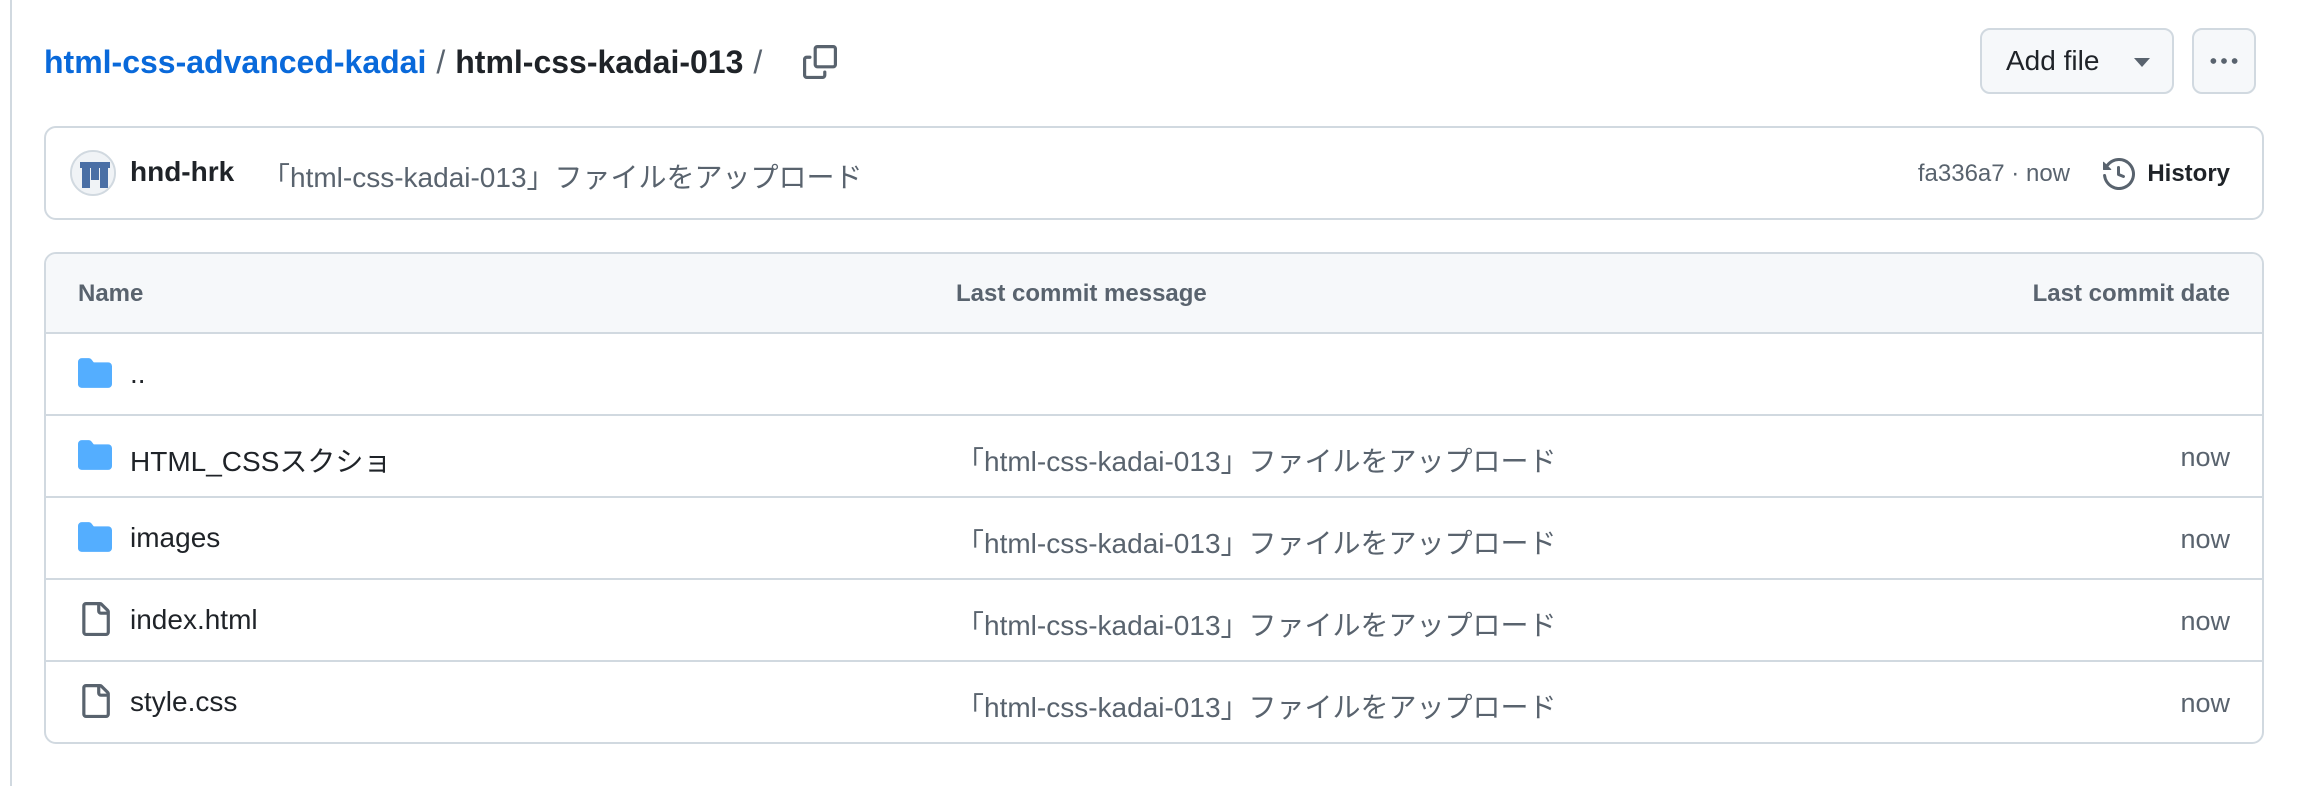 The height and width of the screenshot is (786, 2310). I want to click on add-file-label: Add file, so click(2053, 60).